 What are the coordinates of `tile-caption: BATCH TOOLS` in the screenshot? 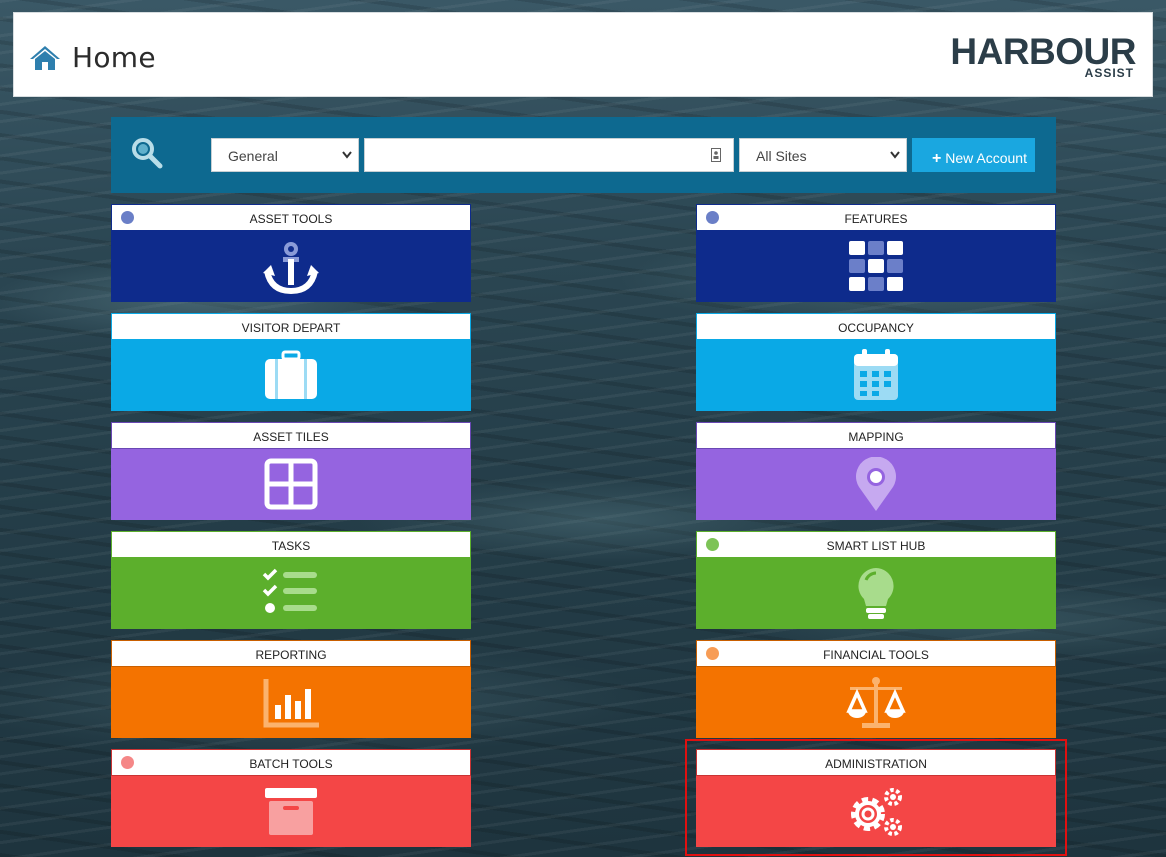 It's located at (291, 762).